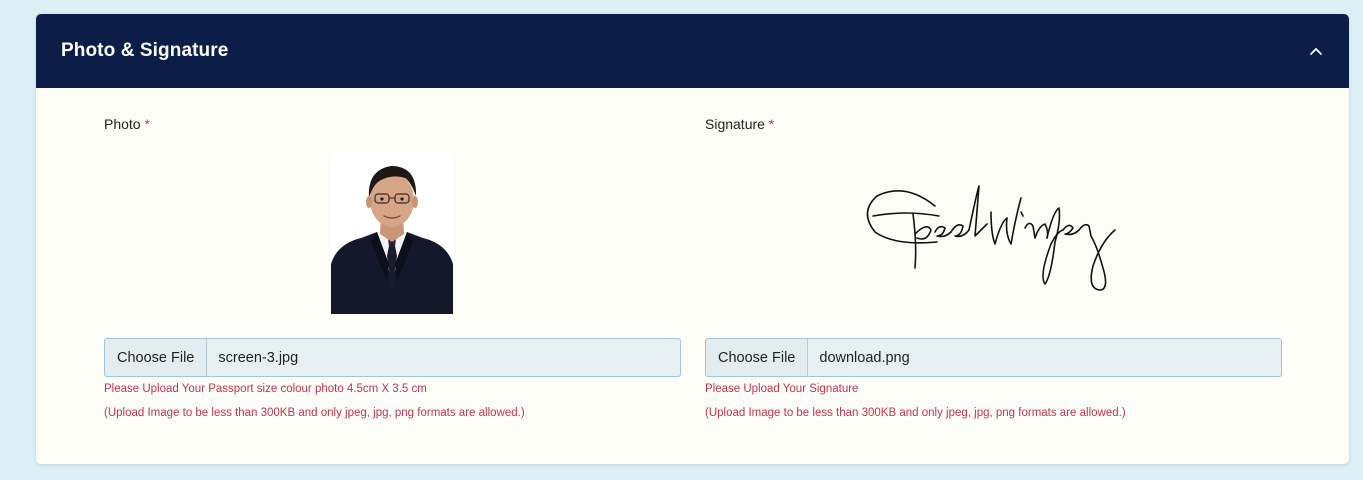 Image resolution: width=1363 pixels, height=480 pixels. What do you see at coordinates (145, 50) in the screenshot?
I see `section-title: Photo & Signature` at bounding box center [145, 50].